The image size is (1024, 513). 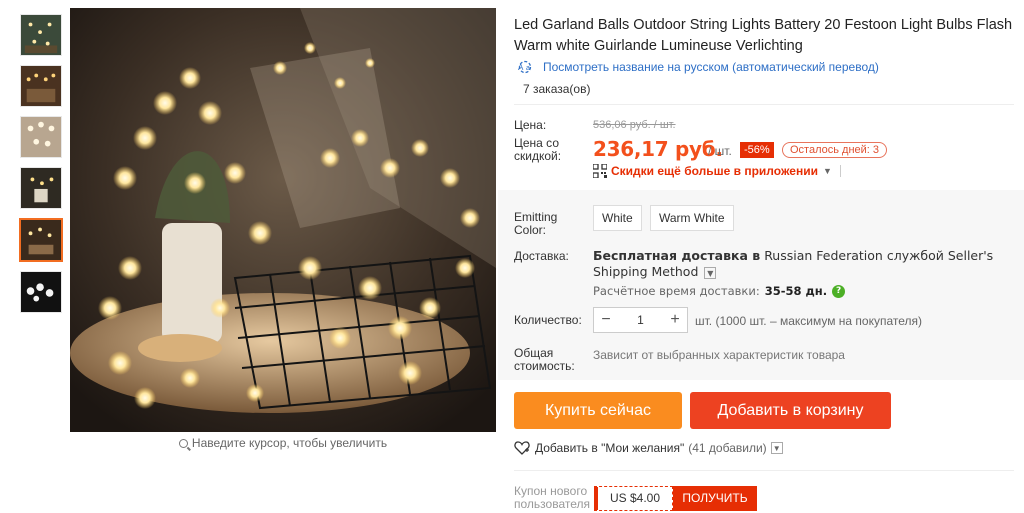 I want to click on wishlist-label: Добавить в "Мои желания", so click(x=609, y=448).